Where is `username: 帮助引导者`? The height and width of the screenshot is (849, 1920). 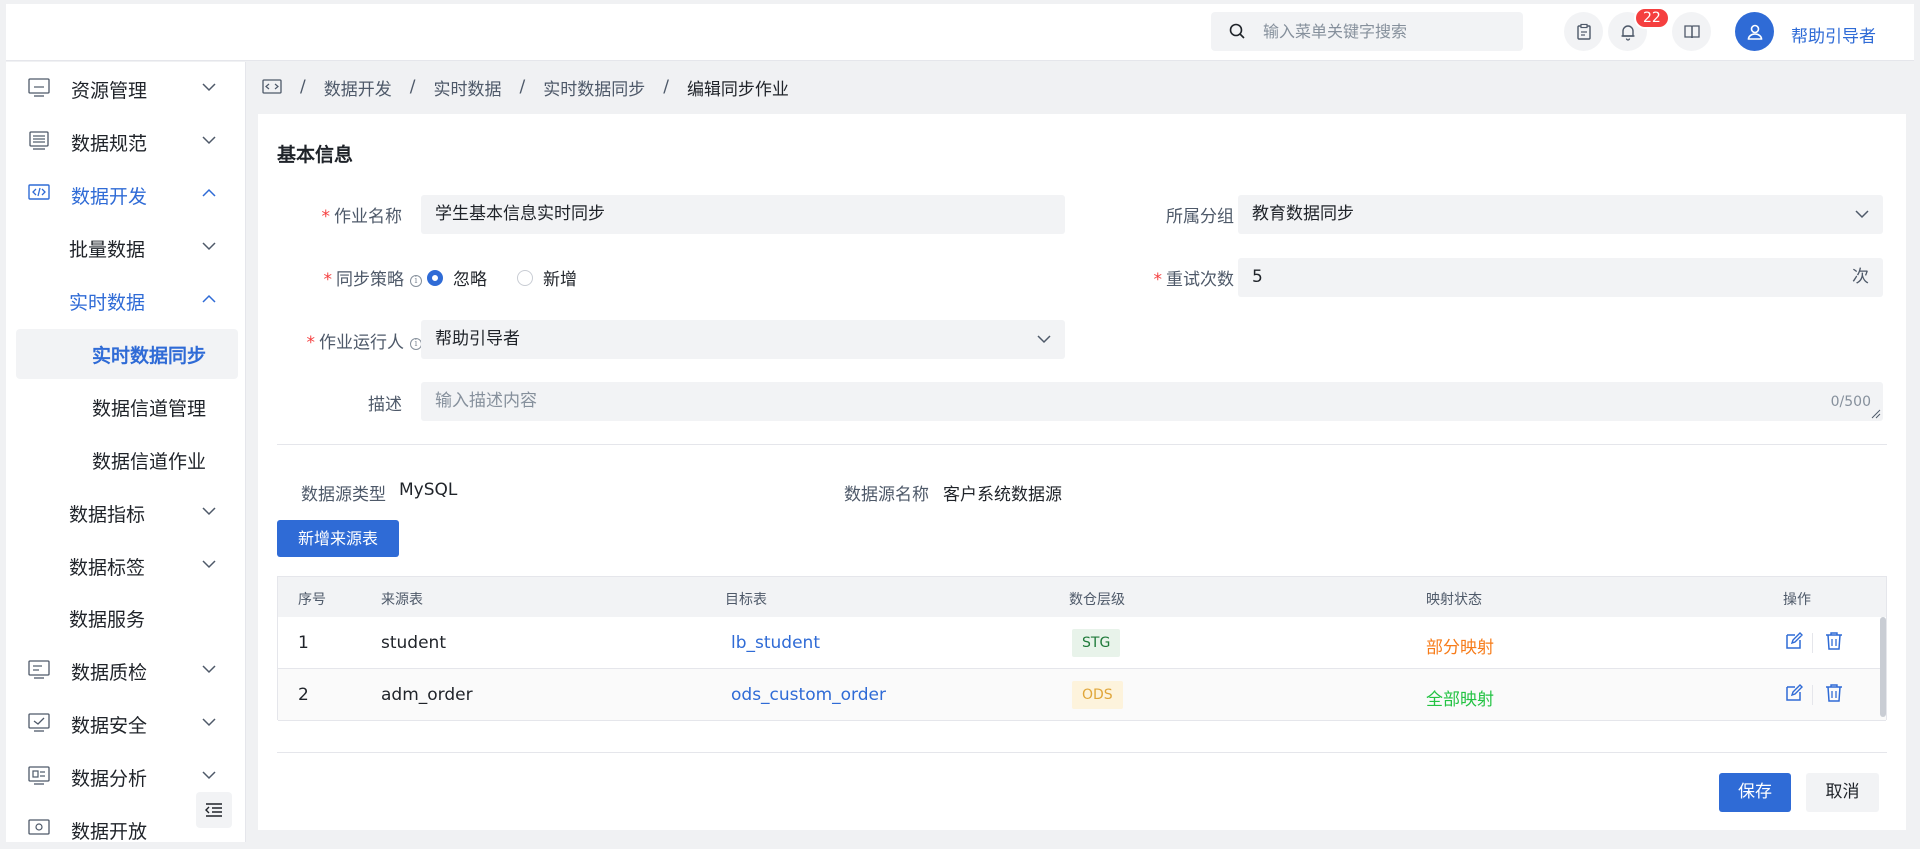 username: 帮助引导者 is located at coordinates (1833, 34).